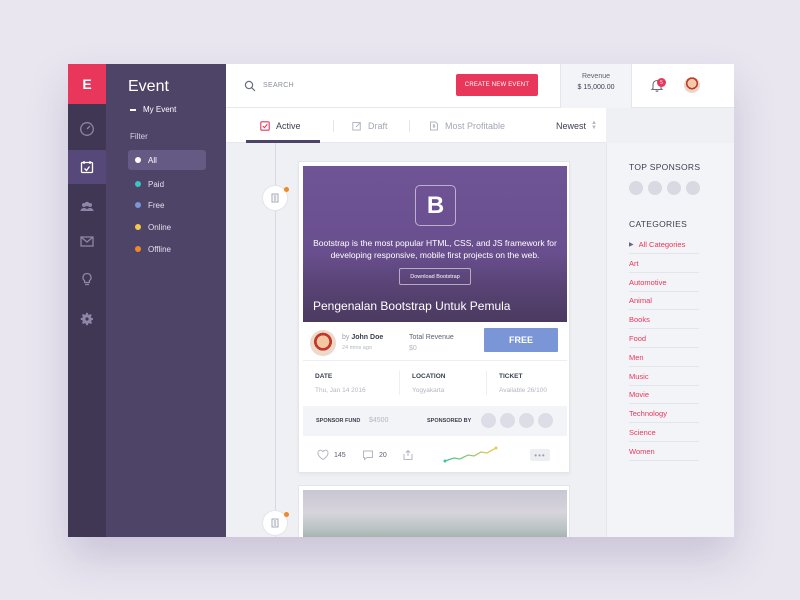  Describe the element at coordinates (664, 357) in the screenshot. I see `category-item: Men` at that location.